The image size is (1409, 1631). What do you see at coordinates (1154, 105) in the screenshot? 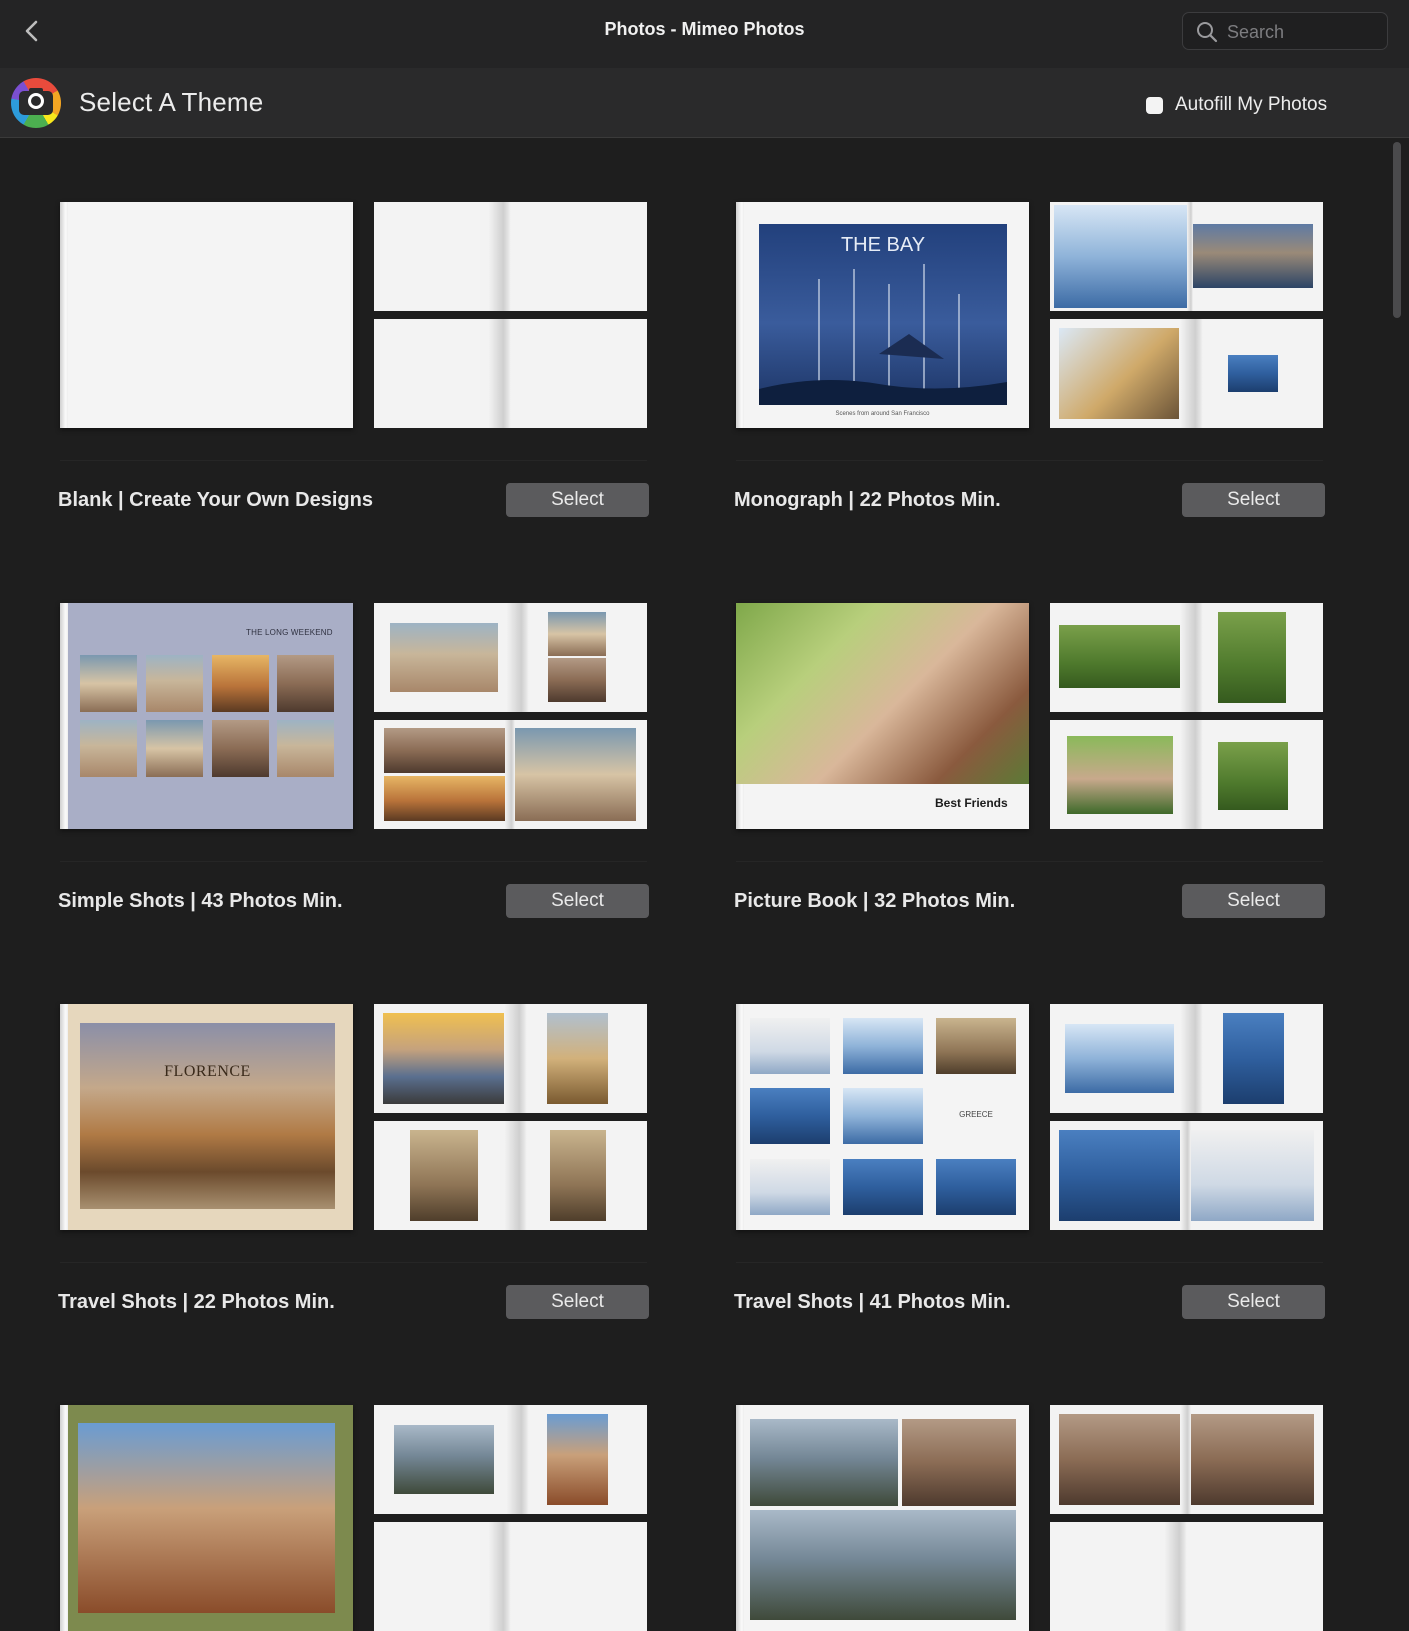
I see `autofill-checkbox` at bounding box center [1154, 105].